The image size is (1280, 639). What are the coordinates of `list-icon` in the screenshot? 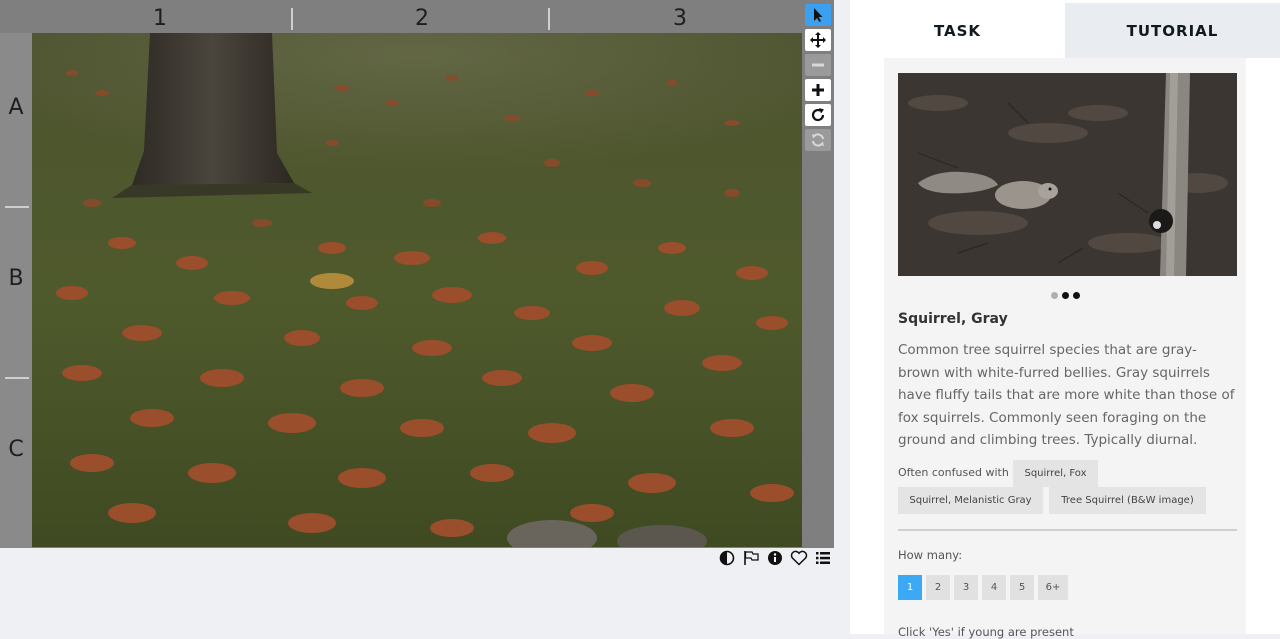 It's located at (823, 558).